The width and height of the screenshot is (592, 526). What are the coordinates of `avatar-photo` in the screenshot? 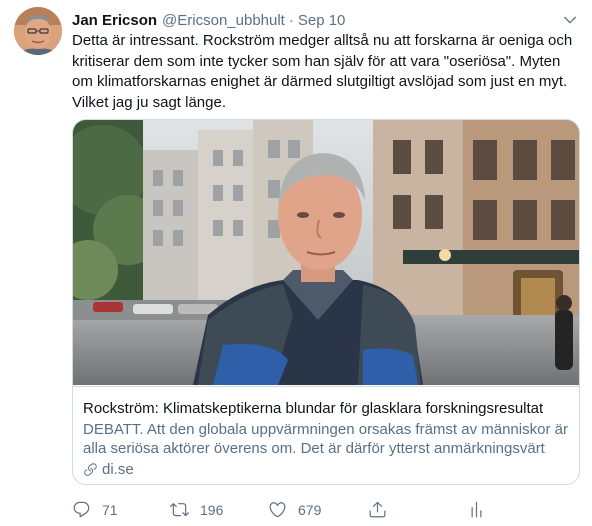 It's located at (38, 31).